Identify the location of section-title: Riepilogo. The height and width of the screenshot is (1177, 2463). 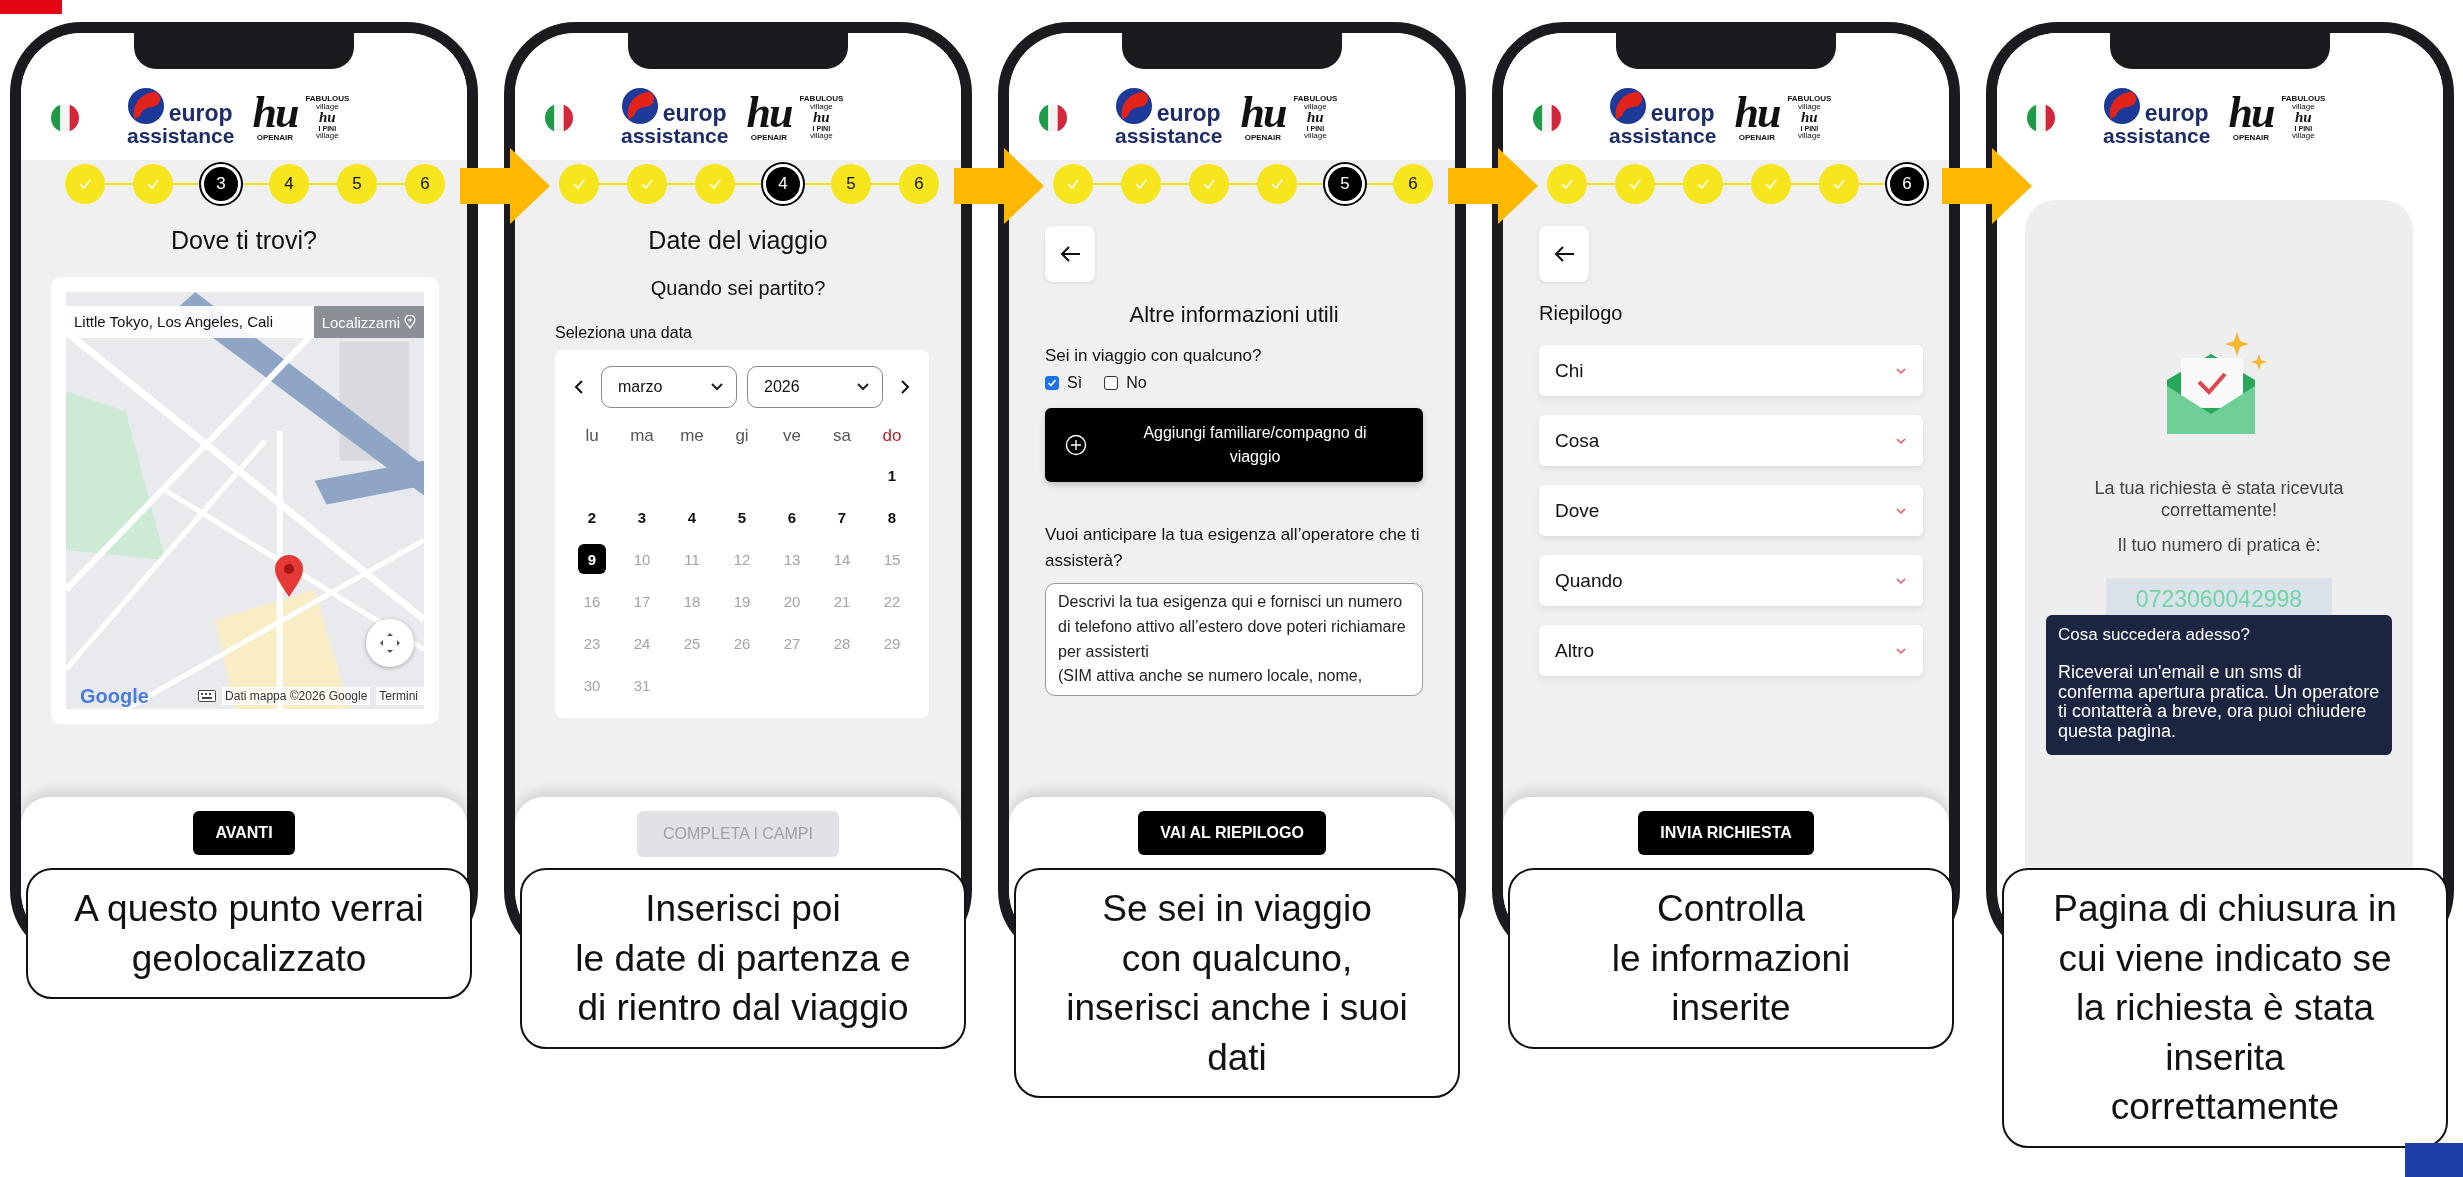
(1581, 313).